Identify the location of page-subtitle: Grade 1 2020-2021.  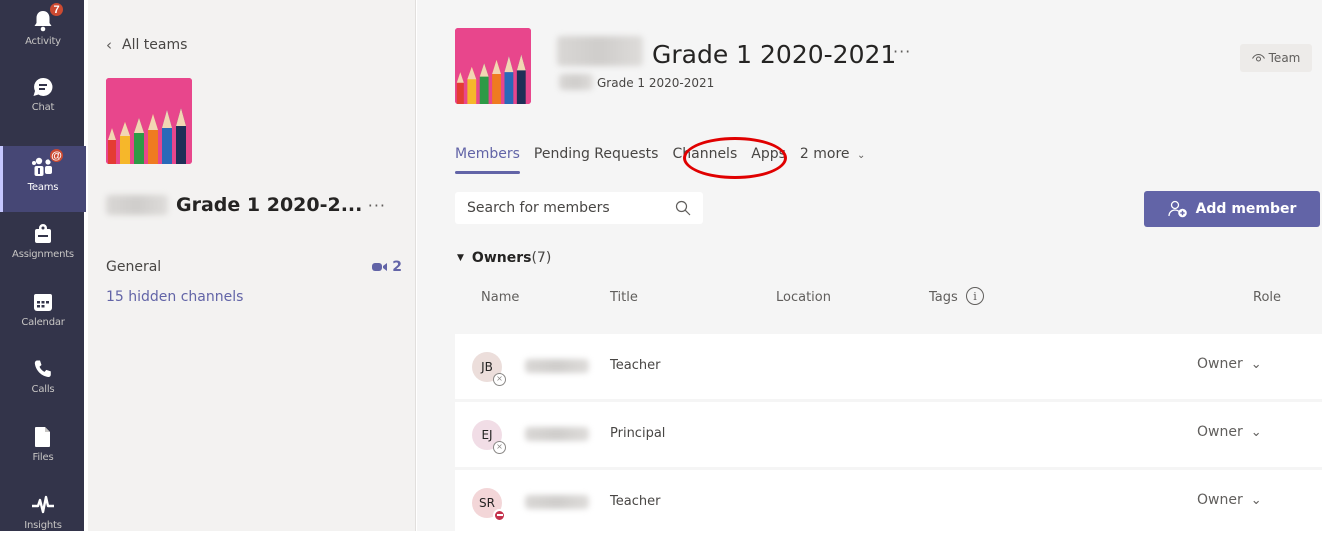
(656, 83).